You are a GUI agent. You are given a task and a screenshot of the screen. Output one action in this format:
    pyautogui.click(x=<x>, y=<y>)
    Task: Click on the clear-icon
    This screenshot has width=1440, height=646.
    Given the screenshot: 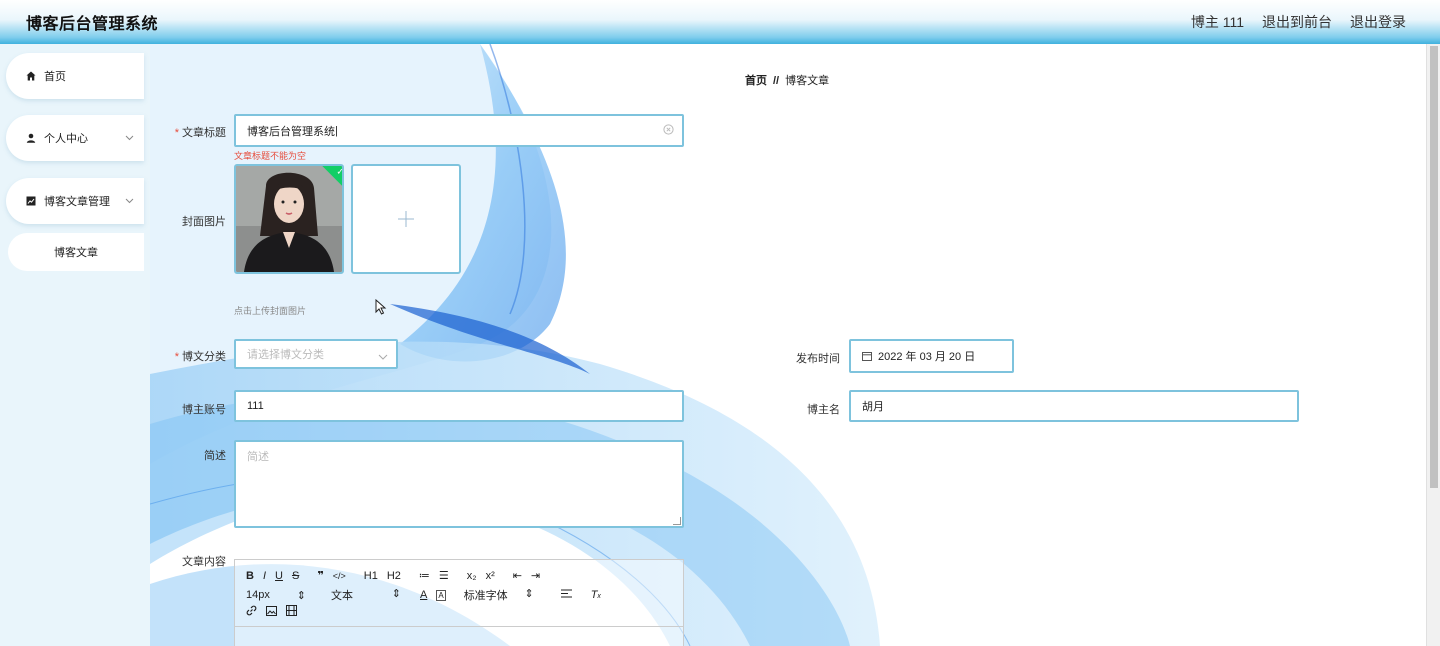 What is the action you would take?
    pyautogui.click(x=668, y=131)
    